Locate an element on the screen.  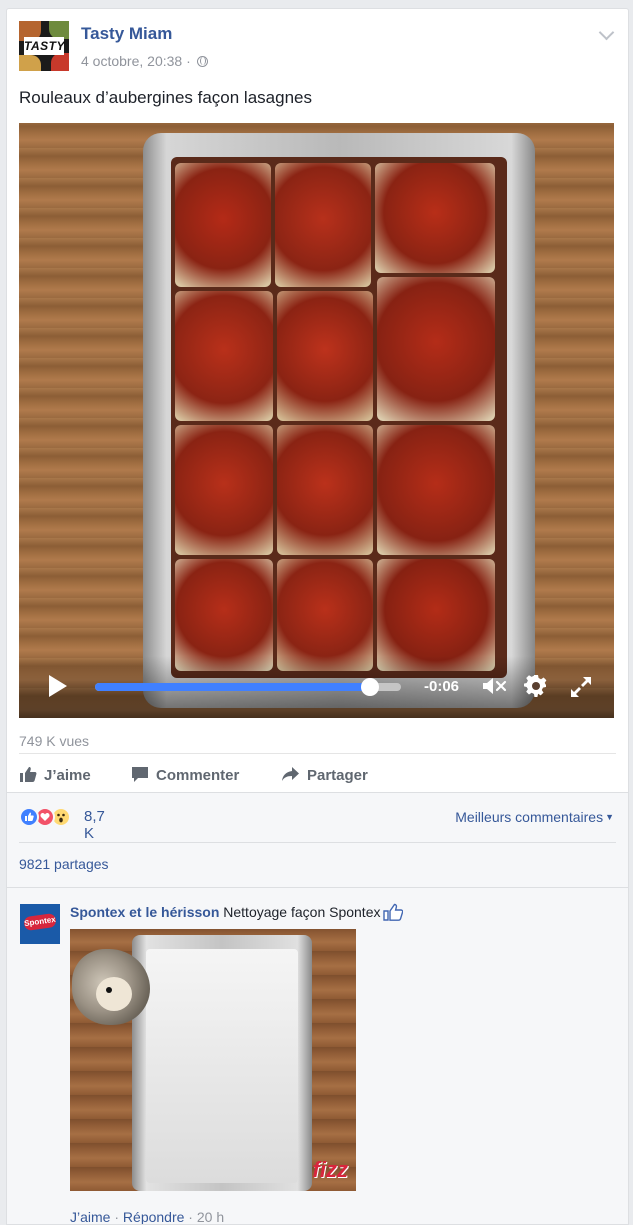
time-remaining: -0:06 is located at coordinates (442, 686).